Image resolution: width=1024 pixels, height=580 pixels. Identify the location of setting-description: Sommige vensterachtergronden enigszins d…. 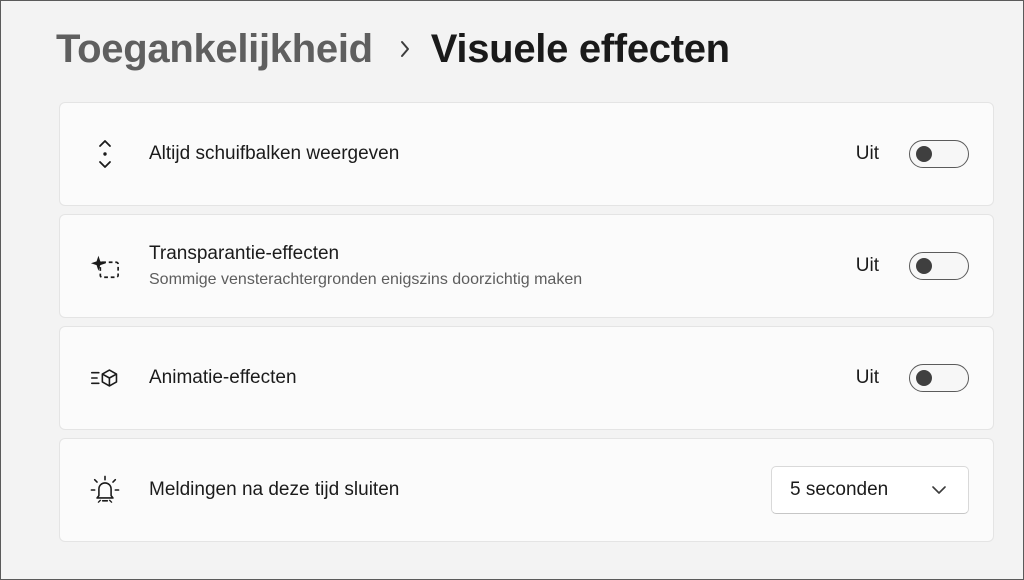
(366, 279).